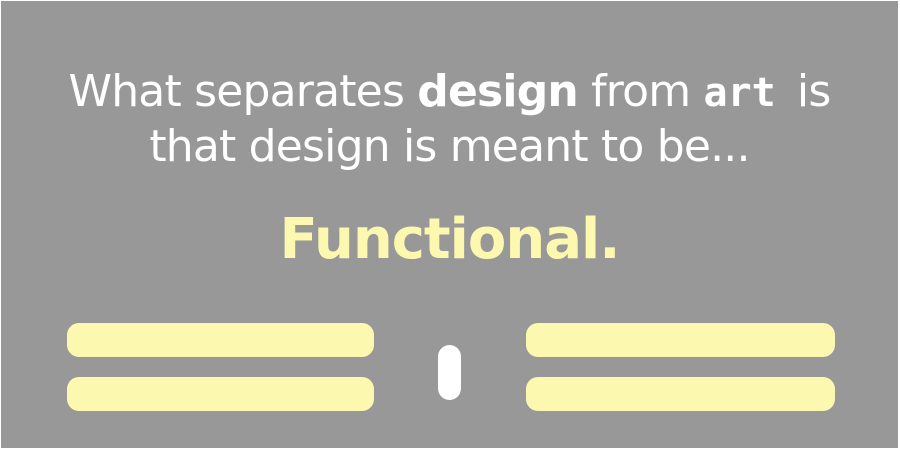 The height and width of the screenshot is (451, 900). What do you see at coordinates (680, 394) in the screenshot?
I see `right-bar-bottom` at bounding box center [680, 394].